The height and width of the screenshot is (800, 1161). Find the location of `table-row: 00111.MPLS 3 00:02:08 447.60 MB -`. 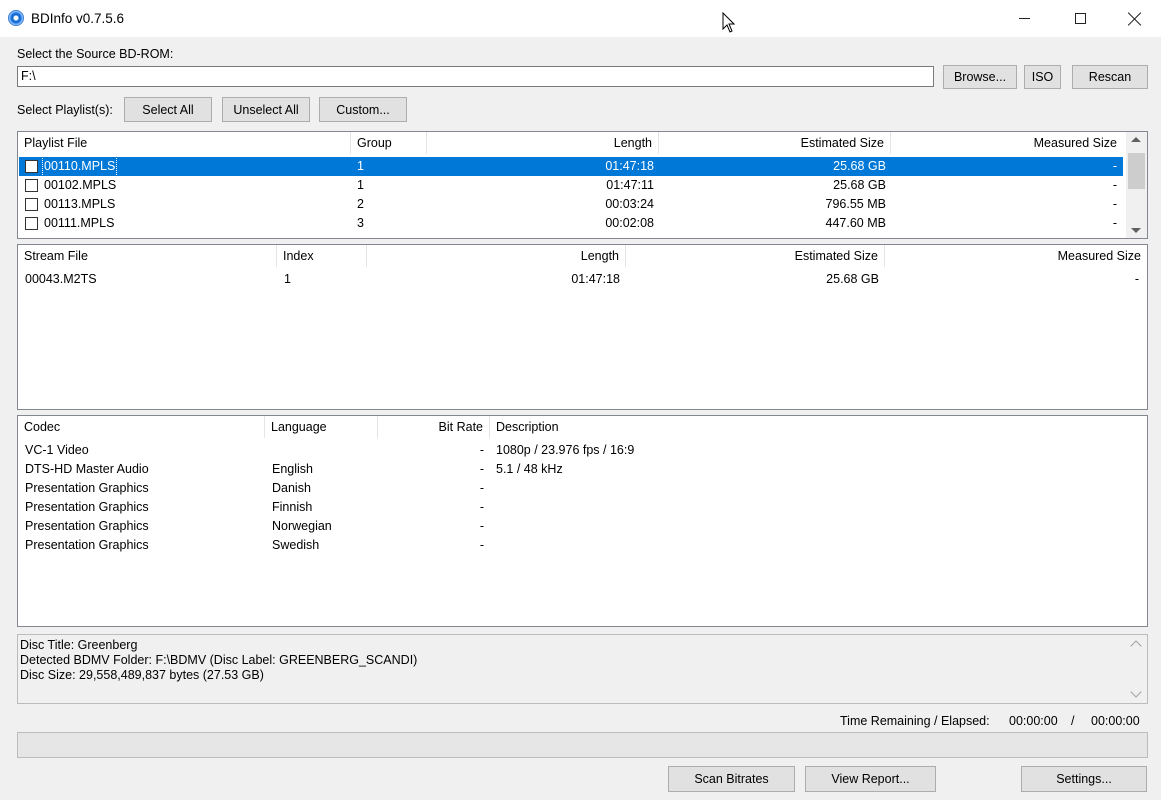

table-row: 00111.MPLS 3 00:02:08 447.60 MB - is located at coordinates (571, 223).